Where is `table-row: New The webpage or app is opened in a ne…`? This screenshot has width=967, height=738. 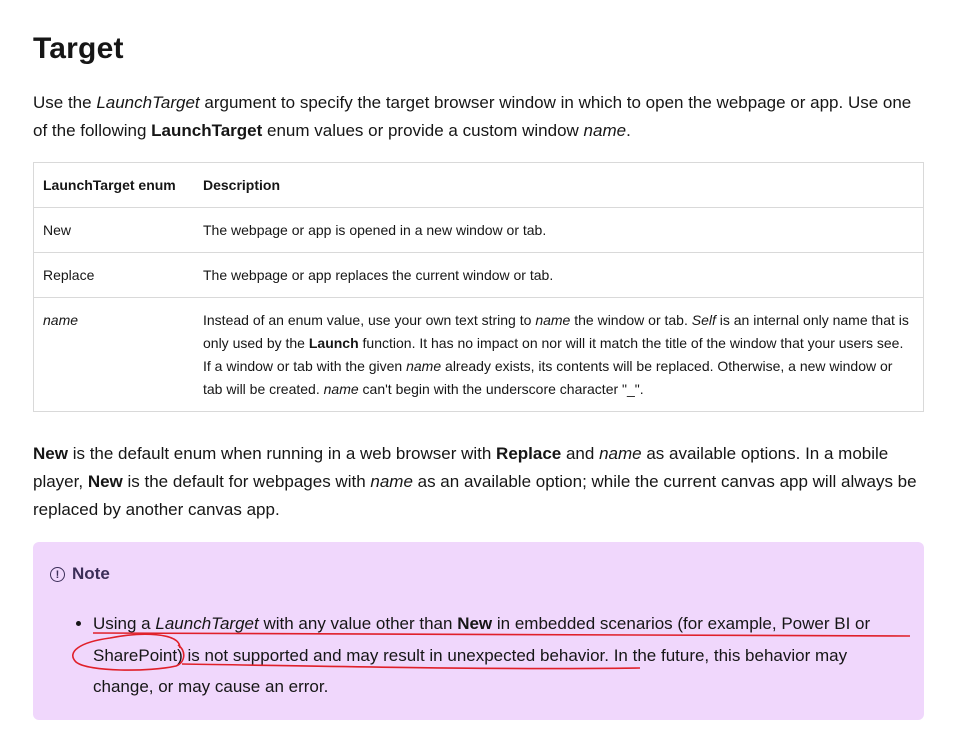 table-row: New The webpage or app is opened in a ne… is located at coordinates (478, 230).